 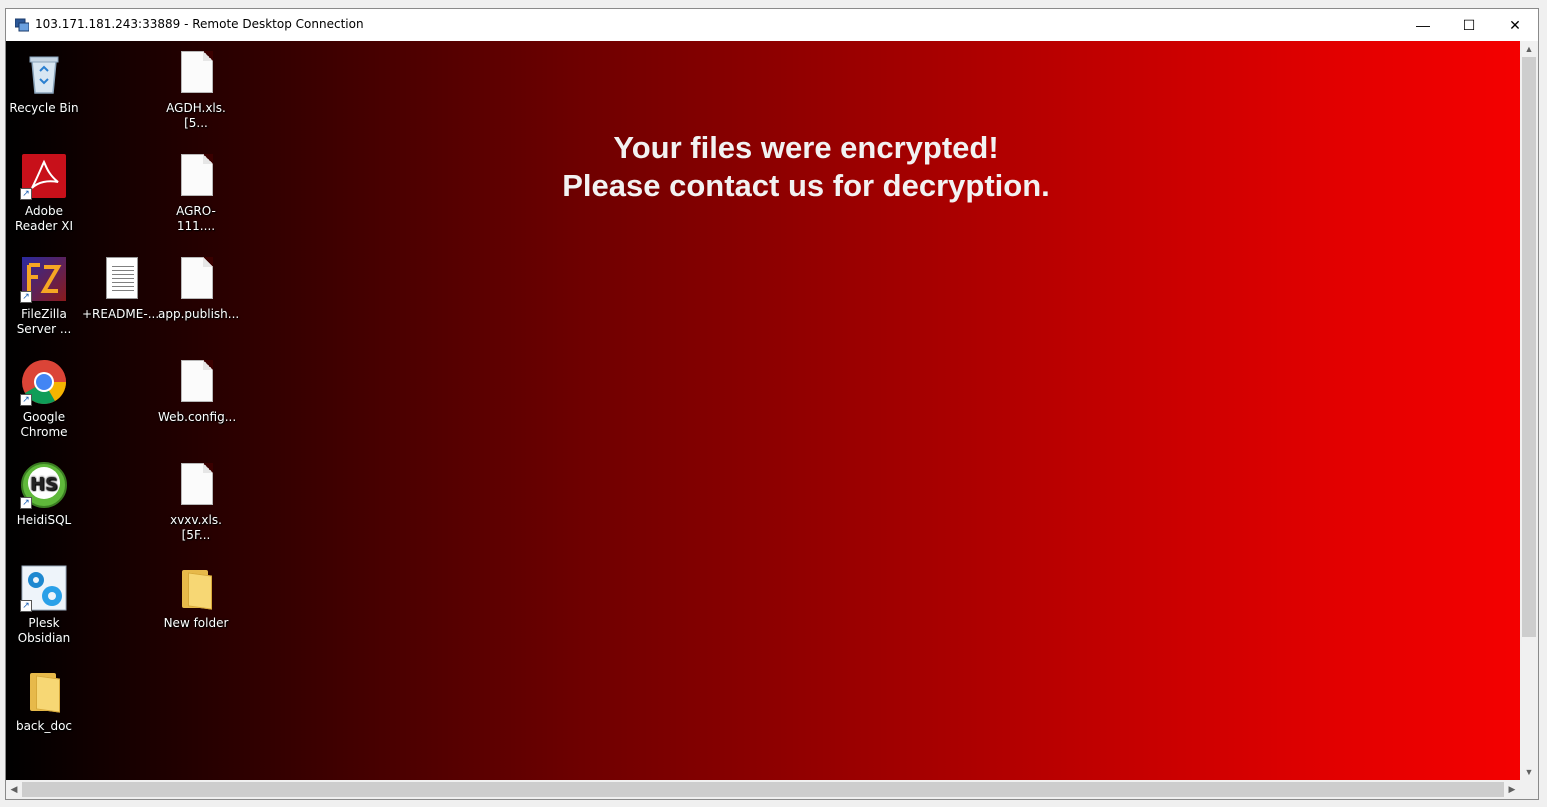 I want to click on horizontal-scroll-thumb, so click(x=763, y=789).